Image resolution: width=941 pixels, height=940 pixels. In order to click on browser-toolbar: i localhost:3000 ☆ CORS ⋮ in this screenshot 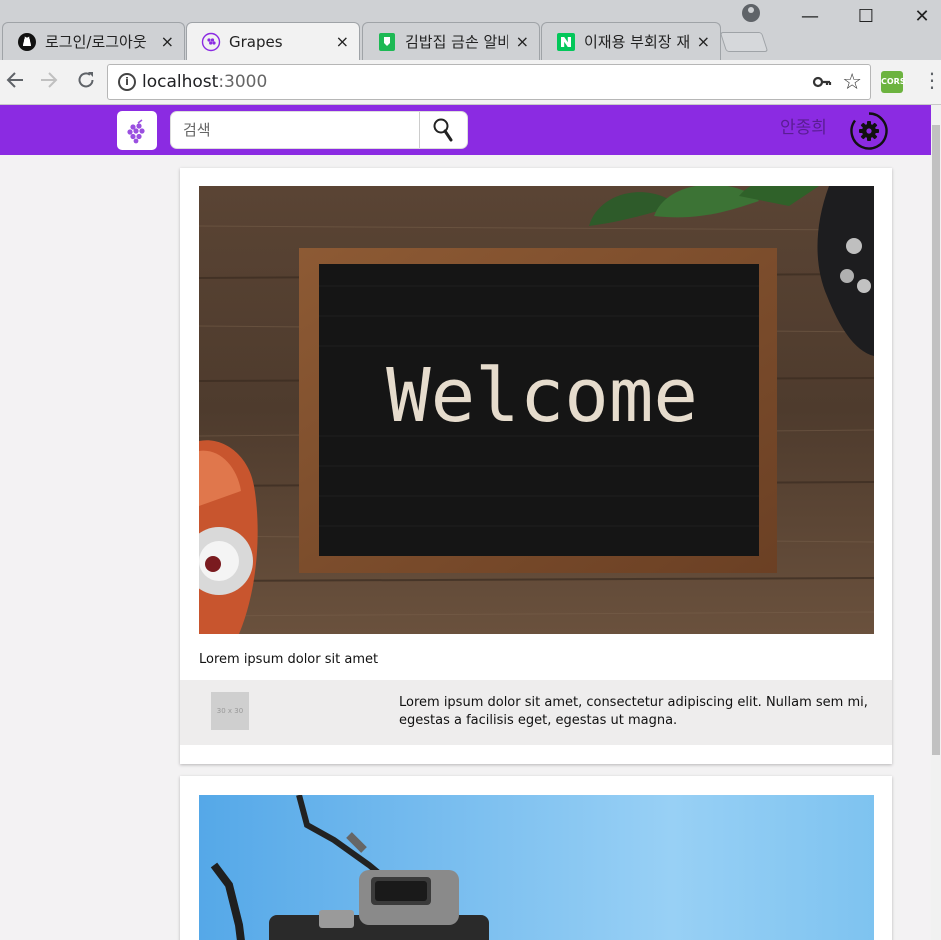, I will do `click(470, 82)`.